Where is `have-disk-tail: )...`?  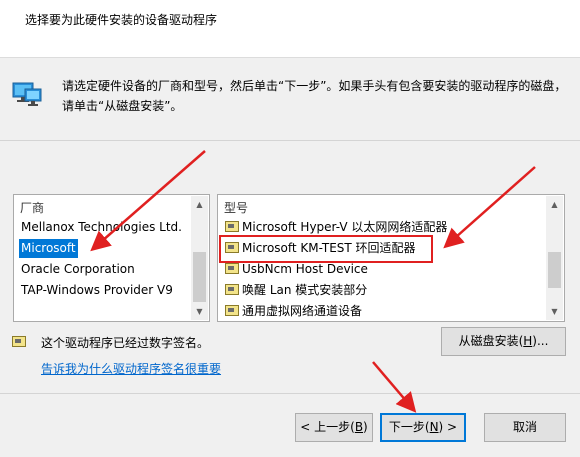
have-disk-tail: )... is located at coordinates (540, 341).